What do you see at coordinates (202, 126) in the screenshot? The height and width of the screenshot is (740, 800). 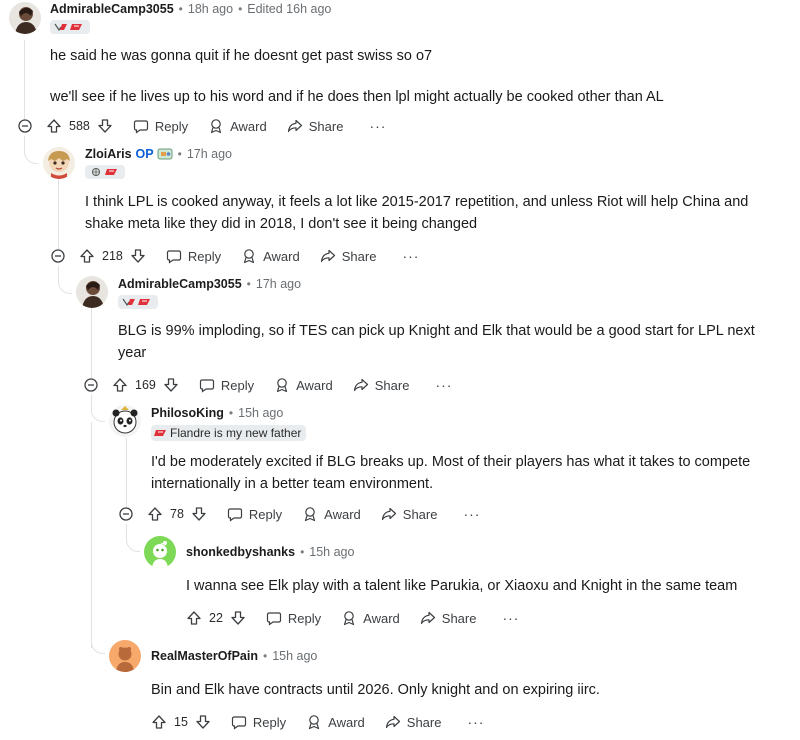 I see `comment-actions: 588 Reply Award Share ···` at bounding box center [202, 126].